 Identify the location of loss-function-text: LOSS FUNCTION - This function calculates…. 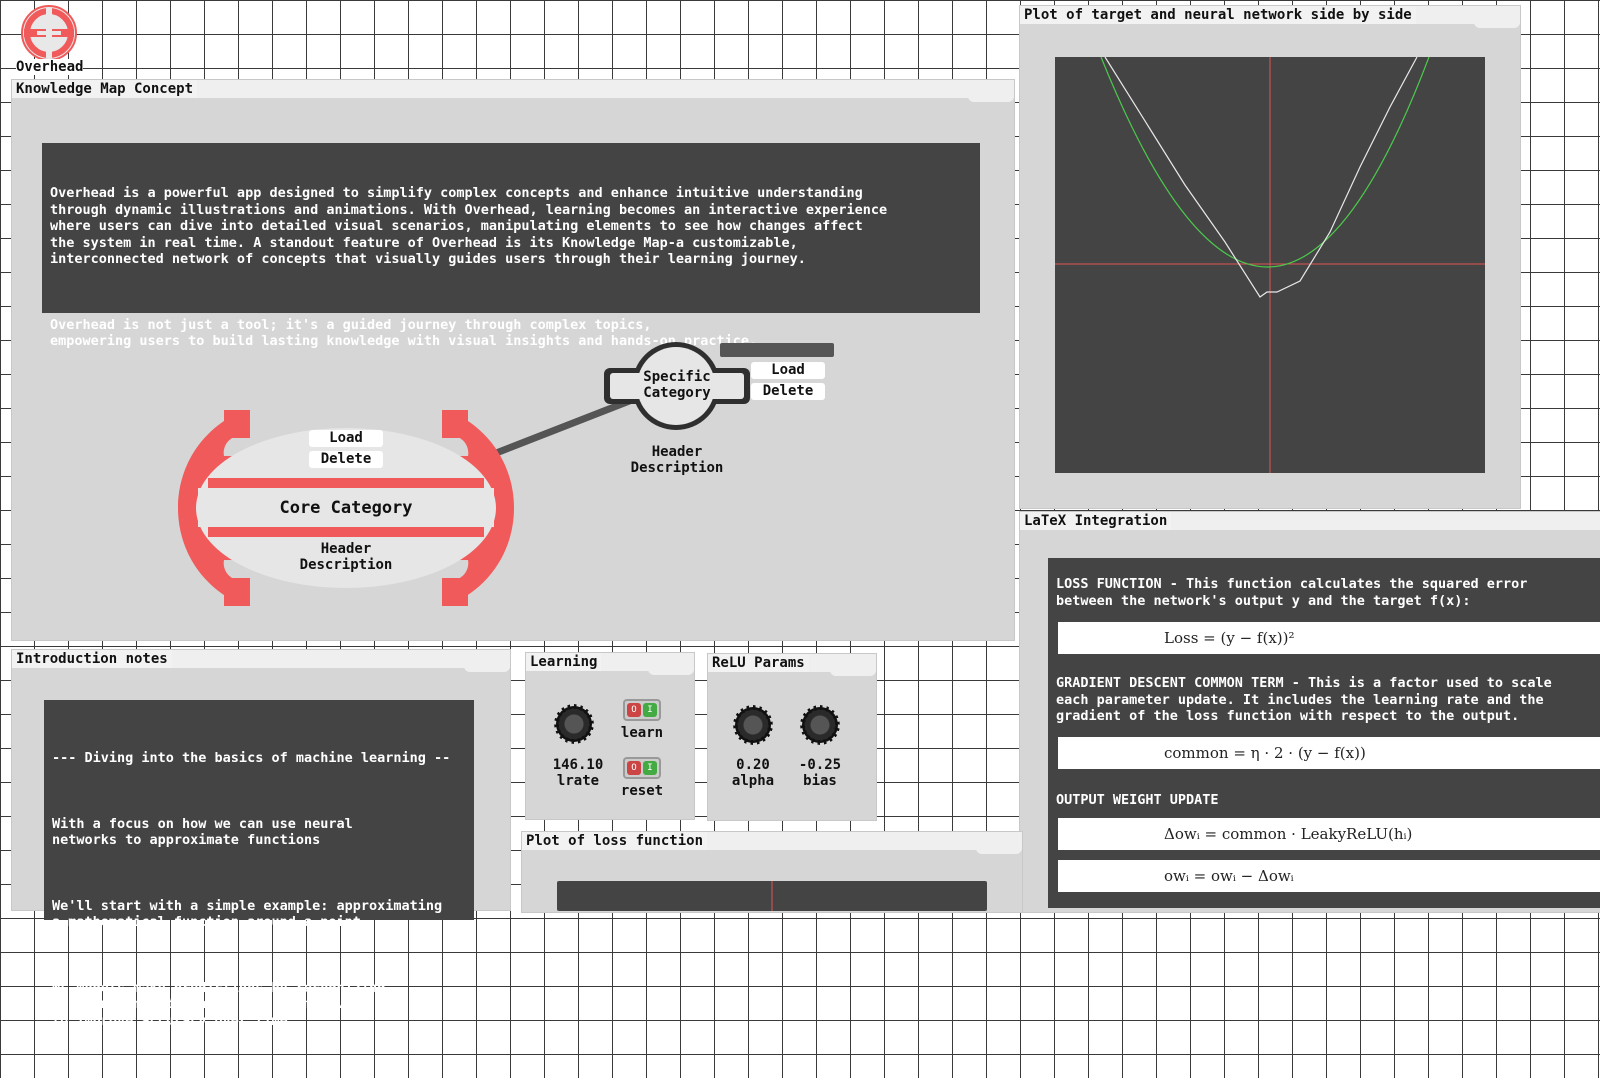
(1292, 592).